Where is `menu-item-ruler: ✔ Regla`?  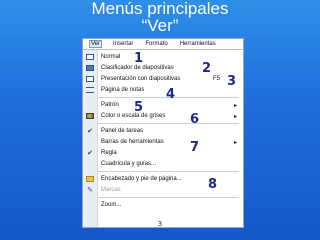
menu-item-ruler: ✔ Regla is located at coordinates (163, 153).